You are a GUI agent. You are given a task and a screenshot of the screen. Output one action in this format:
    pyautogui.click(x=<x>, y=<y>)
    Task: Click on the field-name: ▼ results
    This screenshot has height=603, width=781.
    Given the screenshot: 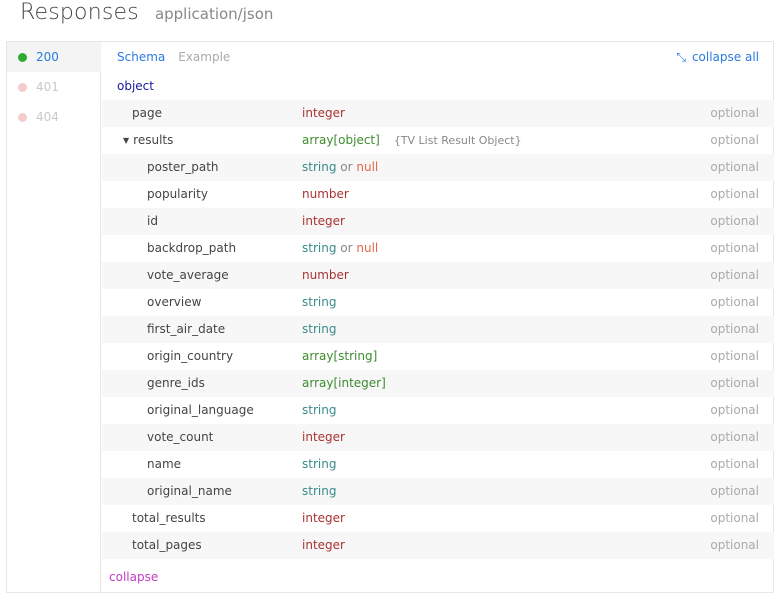 What is the action you would take?
    pyautogui.click(x=148, y=141)
    